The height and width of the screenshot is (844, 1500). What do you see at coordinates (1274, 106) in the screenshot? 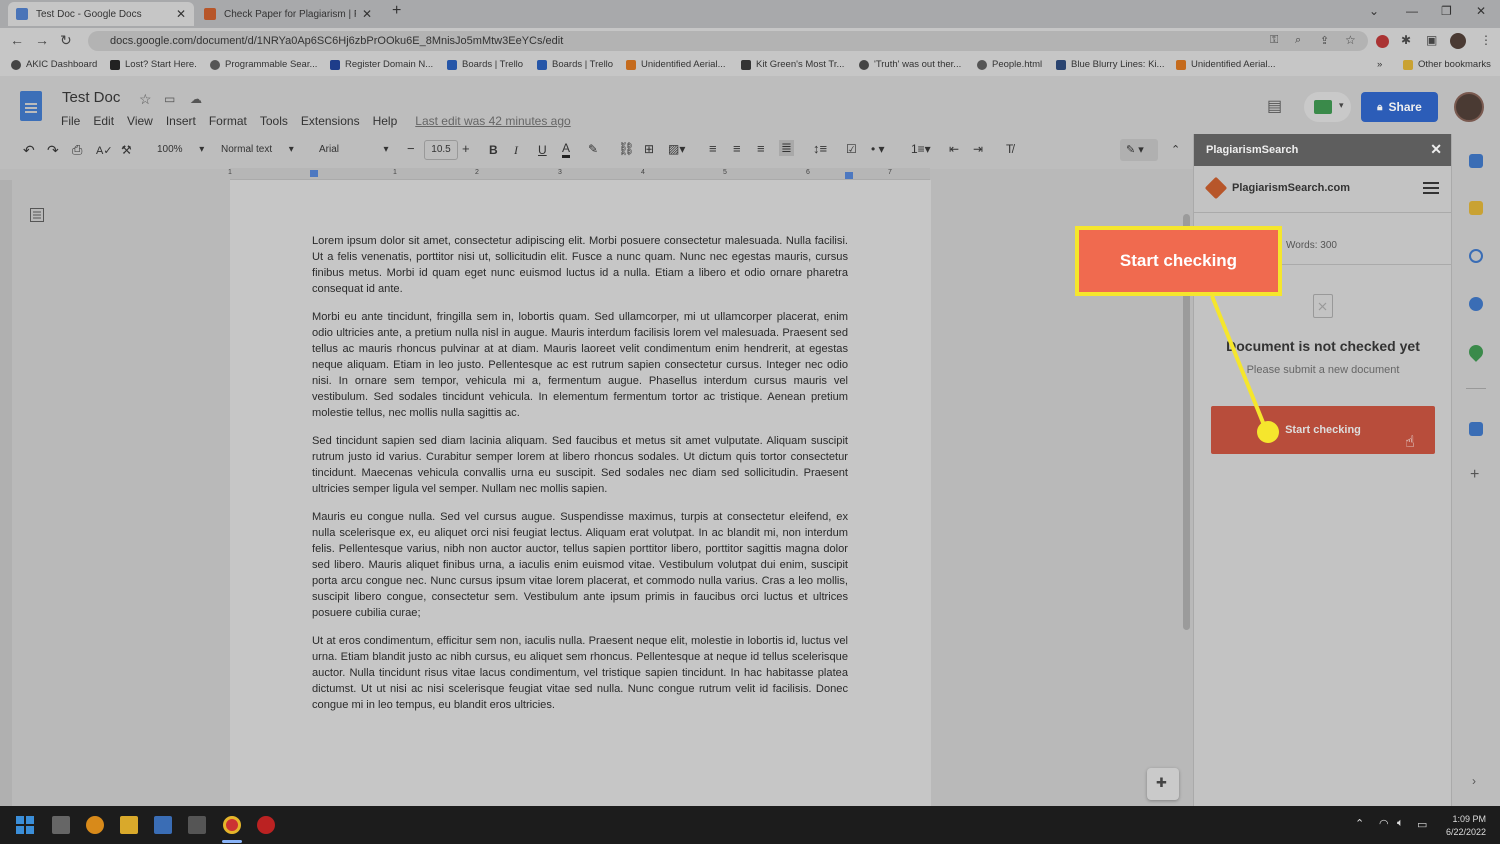
I see `comment-history-icon: ▤` at bounding box center [1274, 106].